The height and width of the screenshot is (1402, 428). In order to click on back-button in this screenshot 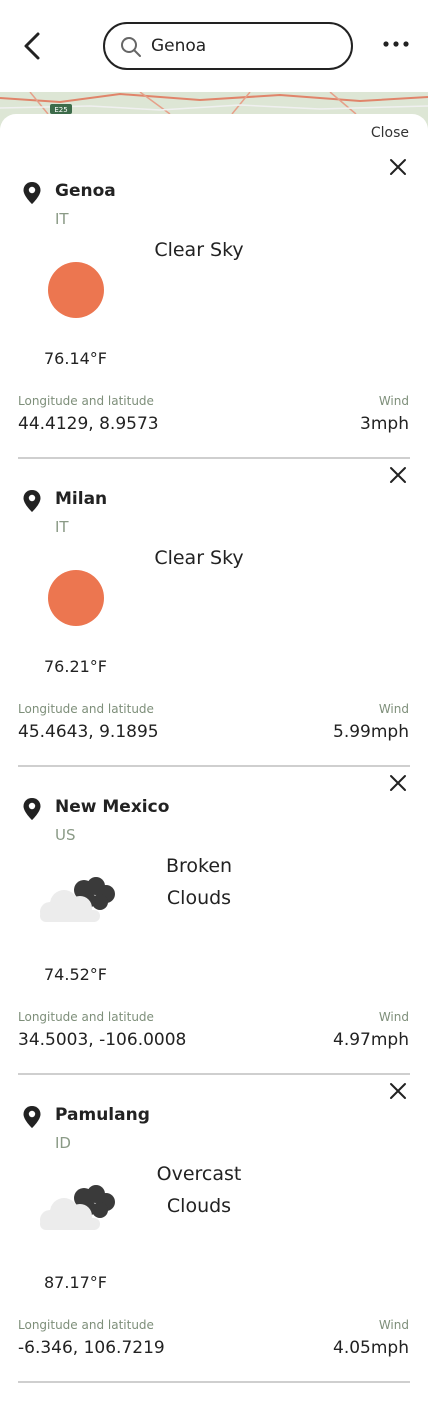, I will do `click(33, 46)`.